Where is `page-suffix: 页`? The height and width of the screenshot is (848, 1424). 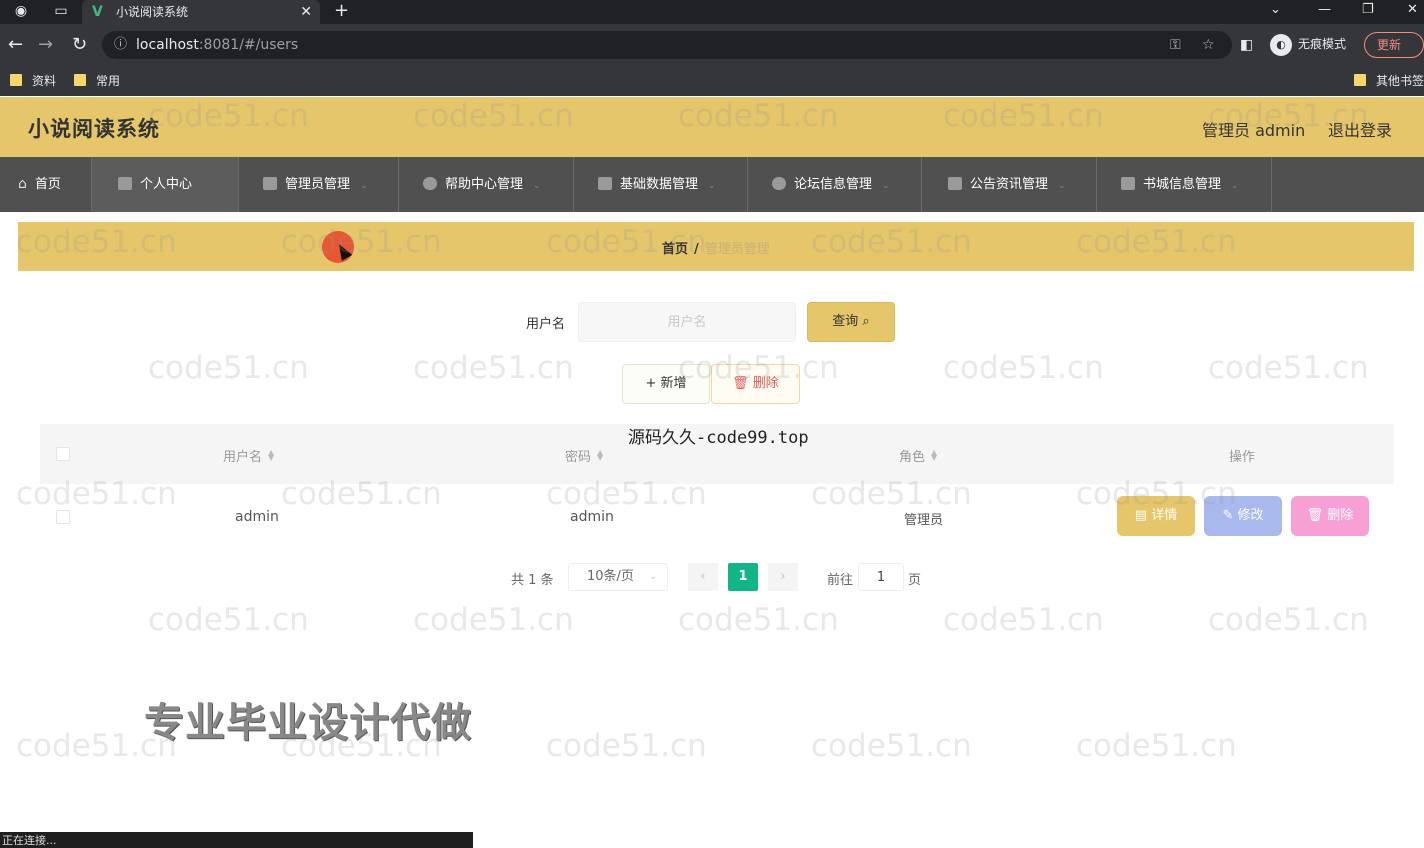
page-suffix: 页 is located at coordinates (915, 580).